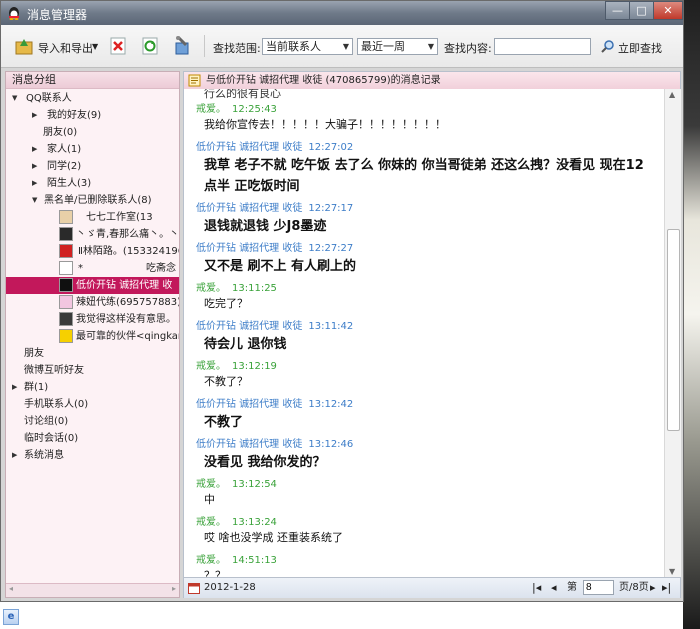 This screenshot has height=629, width=700. I want to click on sidebar-item: 讨论组(0), so click(92, 421).